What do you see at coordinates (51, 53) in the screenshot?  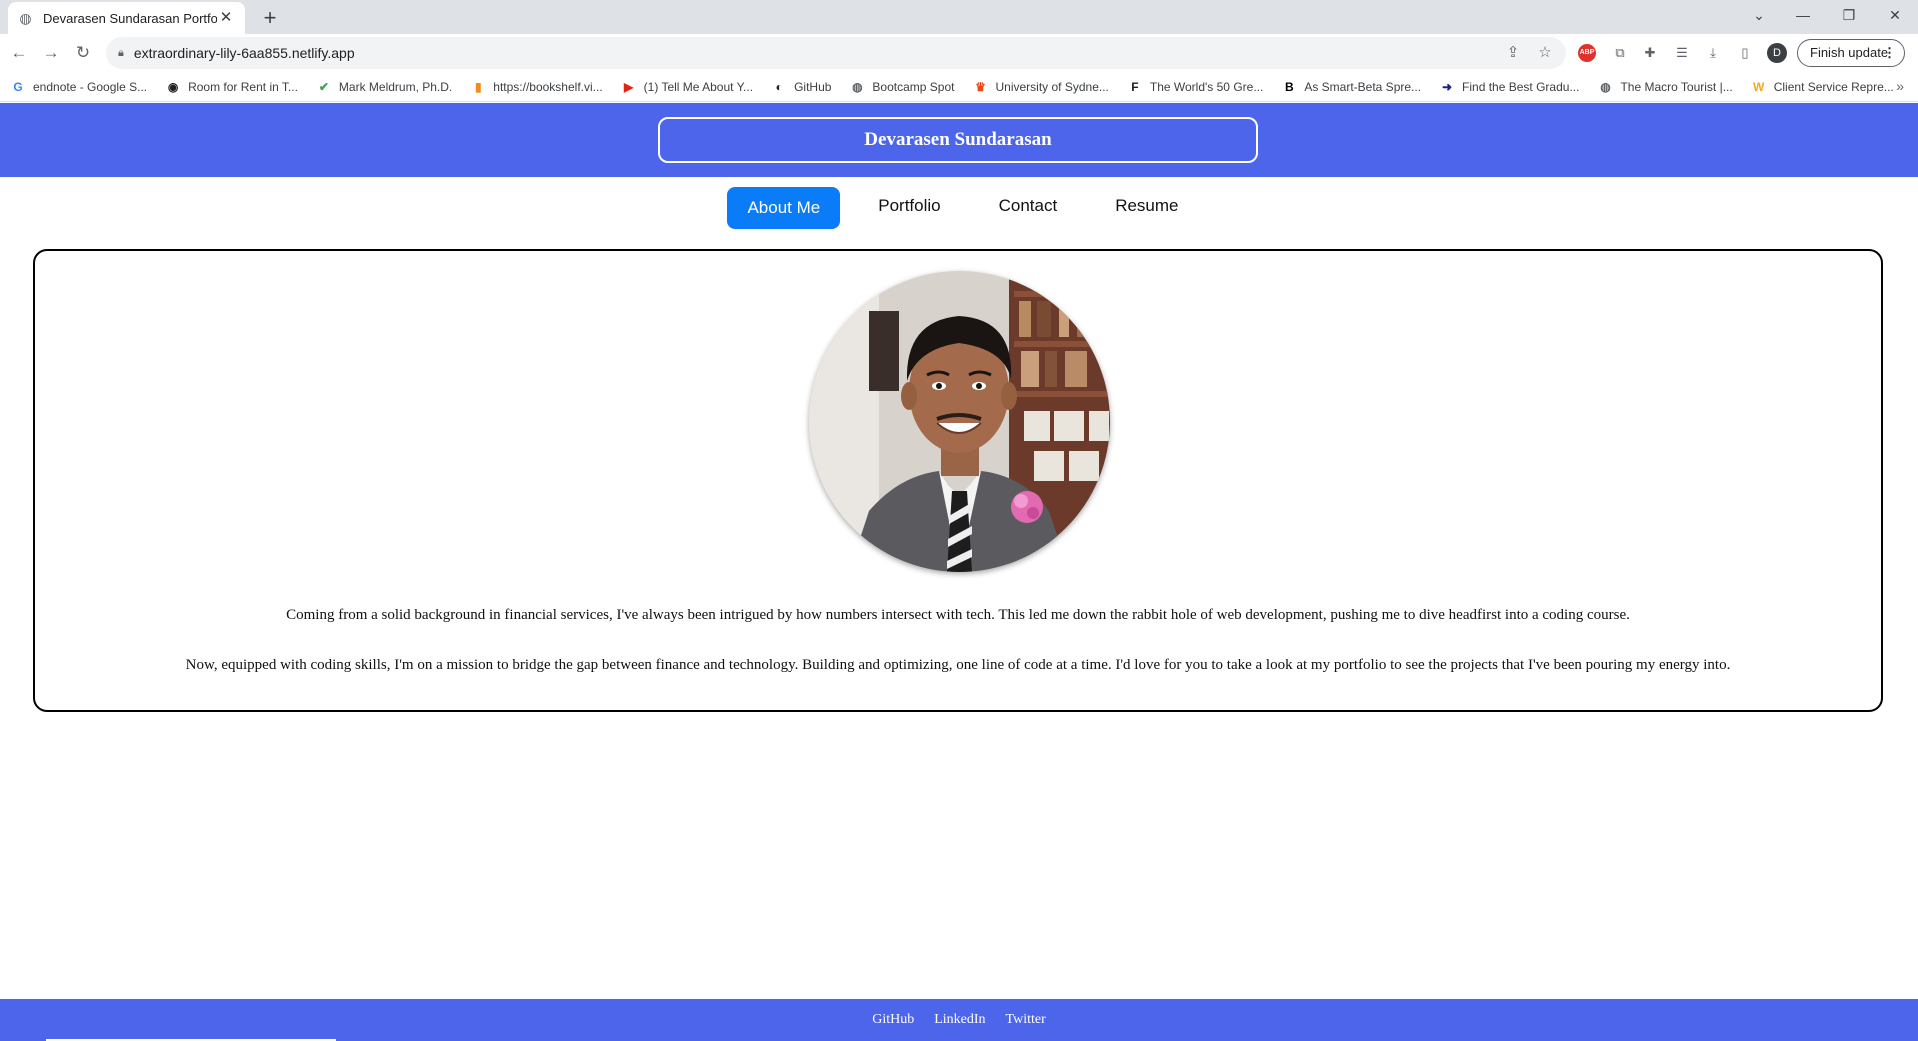 I see `forward-arrow-icon: →` at bounding box center [51, 53].